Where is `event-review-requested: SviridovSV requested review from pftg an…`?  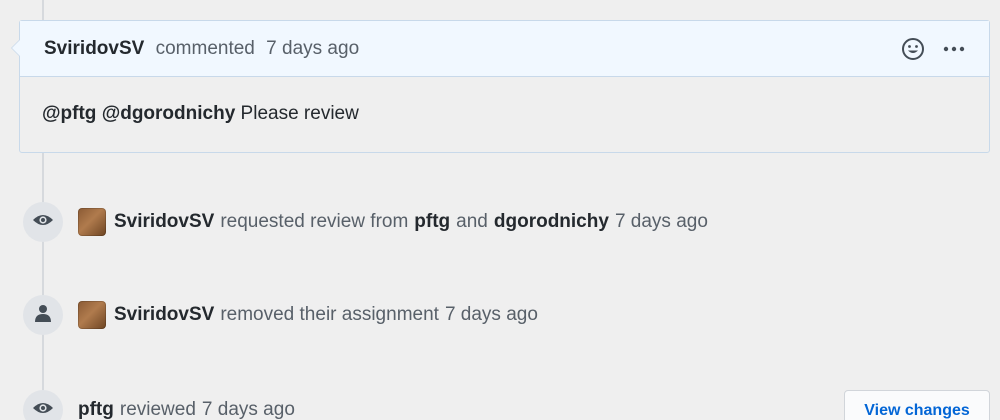 event-review-requested: SviridovSV requested review from pftg an… is located at coordinates (365, 222).